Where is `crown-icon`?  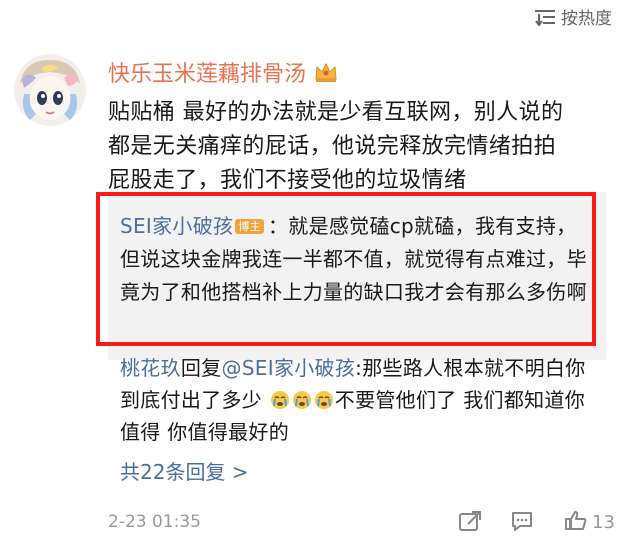
crown-icon is located at coordinates (326, 72).